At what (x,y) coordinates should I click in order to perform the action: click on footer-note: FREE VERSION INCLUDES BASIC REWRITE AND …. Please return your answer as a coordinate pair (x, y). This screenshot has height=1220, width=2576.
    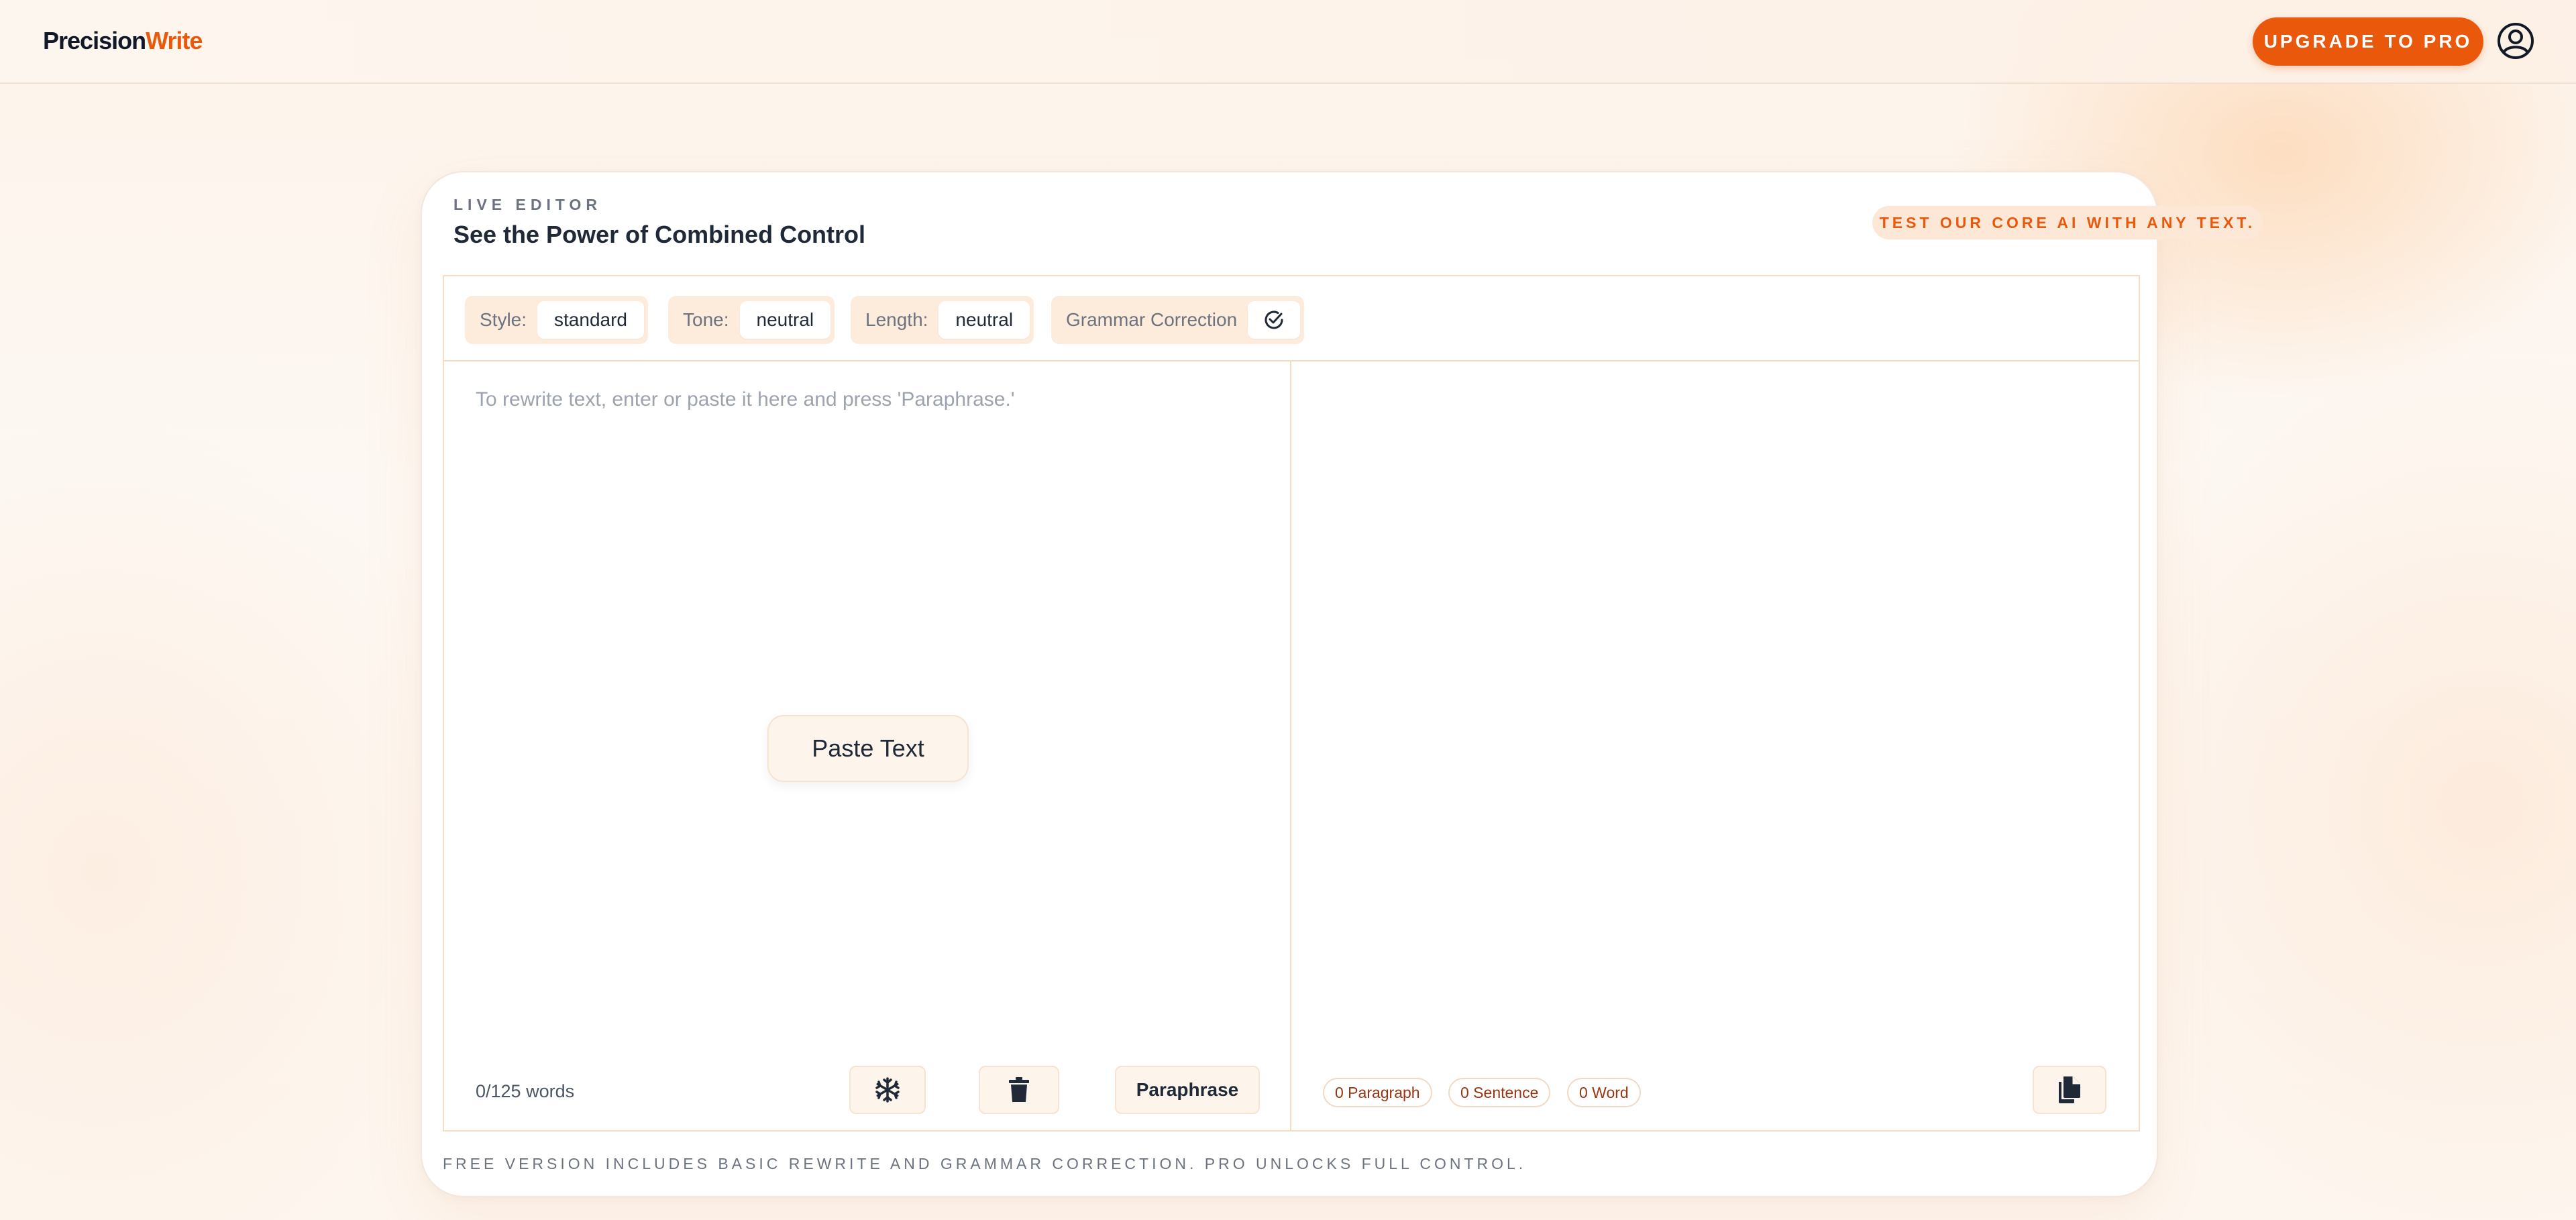
    Looking at the image, I should click on (985, 1163).